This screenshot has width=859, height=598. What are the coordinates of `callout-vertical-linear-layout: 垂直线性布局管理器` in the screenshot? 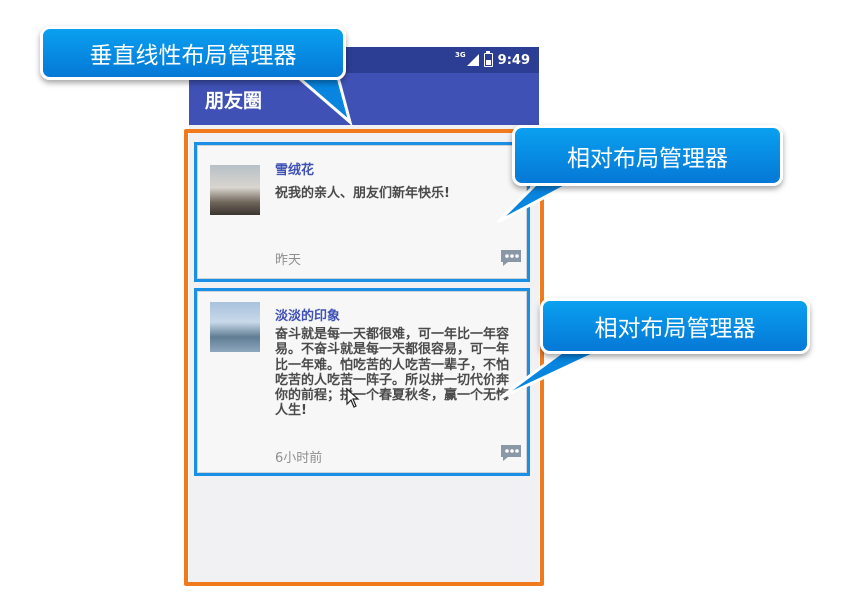 It's located at (193, 53).